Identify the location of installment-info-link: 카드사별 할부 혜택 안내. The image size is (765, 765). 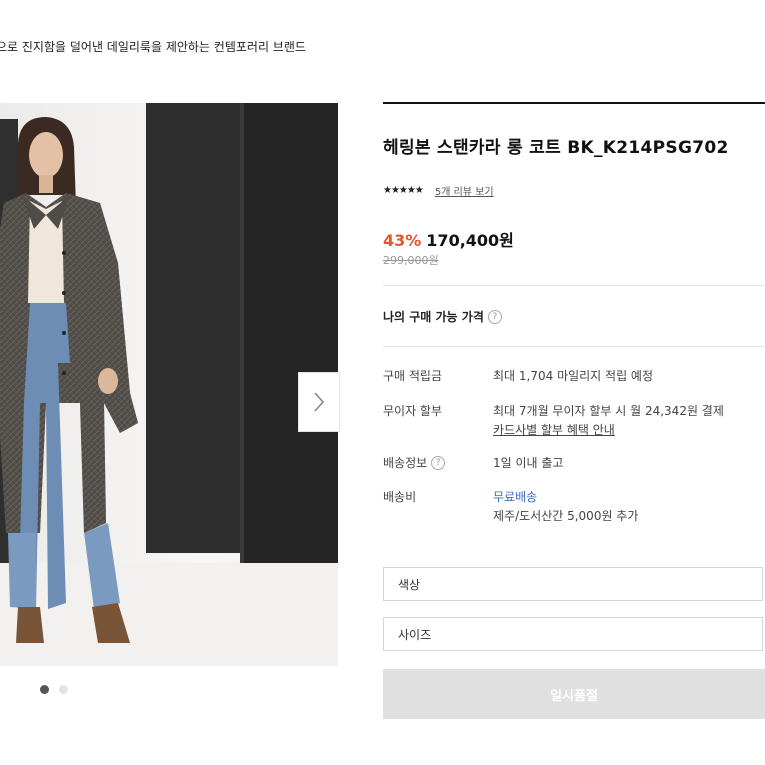
(554, 430).